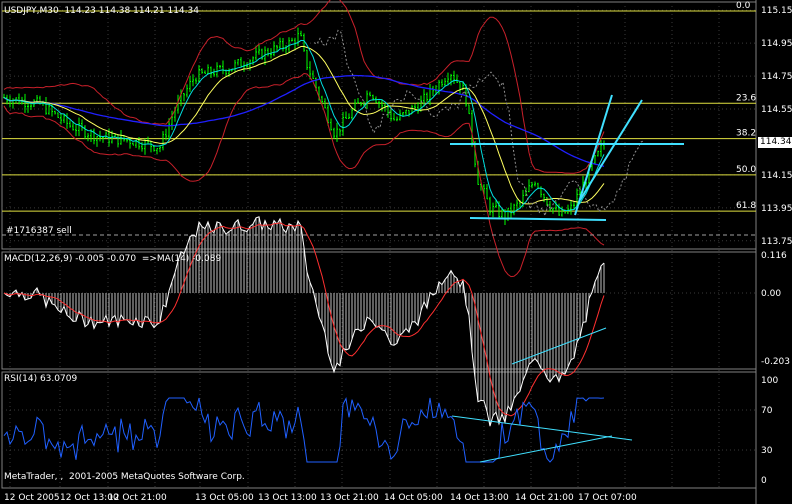  What do you see at coordinates (746, 134) in the screenshot?
I see `fibo-label: 38.2` at bounding box center [746, 134].